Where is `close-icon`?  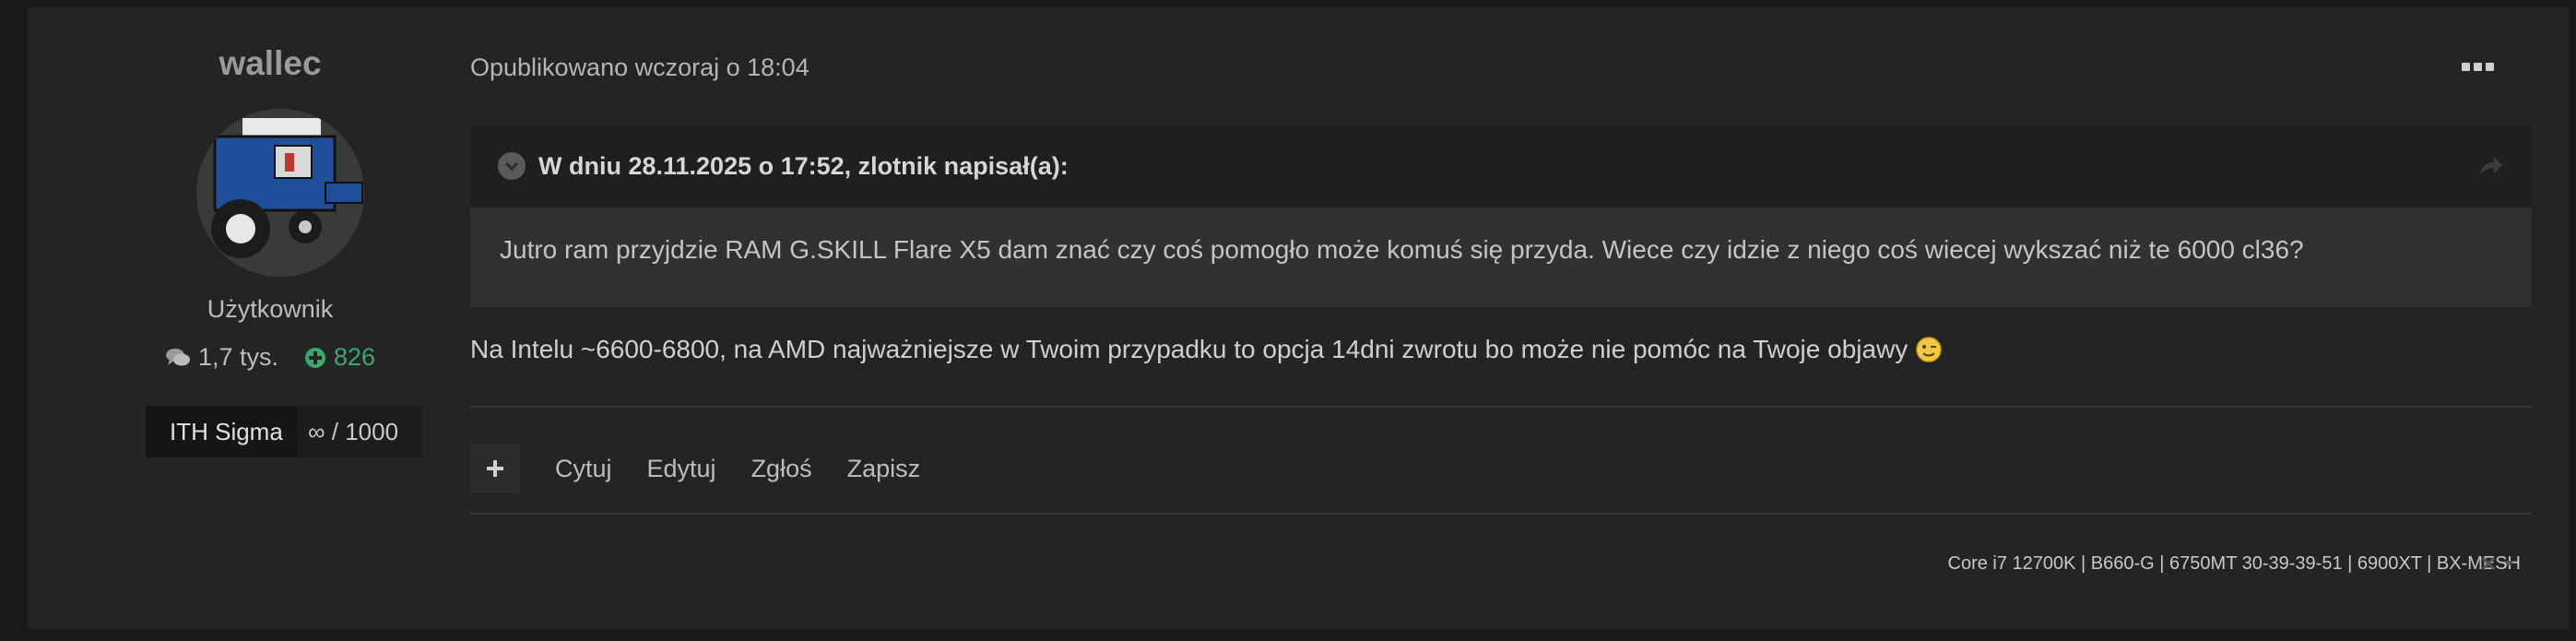 close-icon is located at coordinates (2488, 563).